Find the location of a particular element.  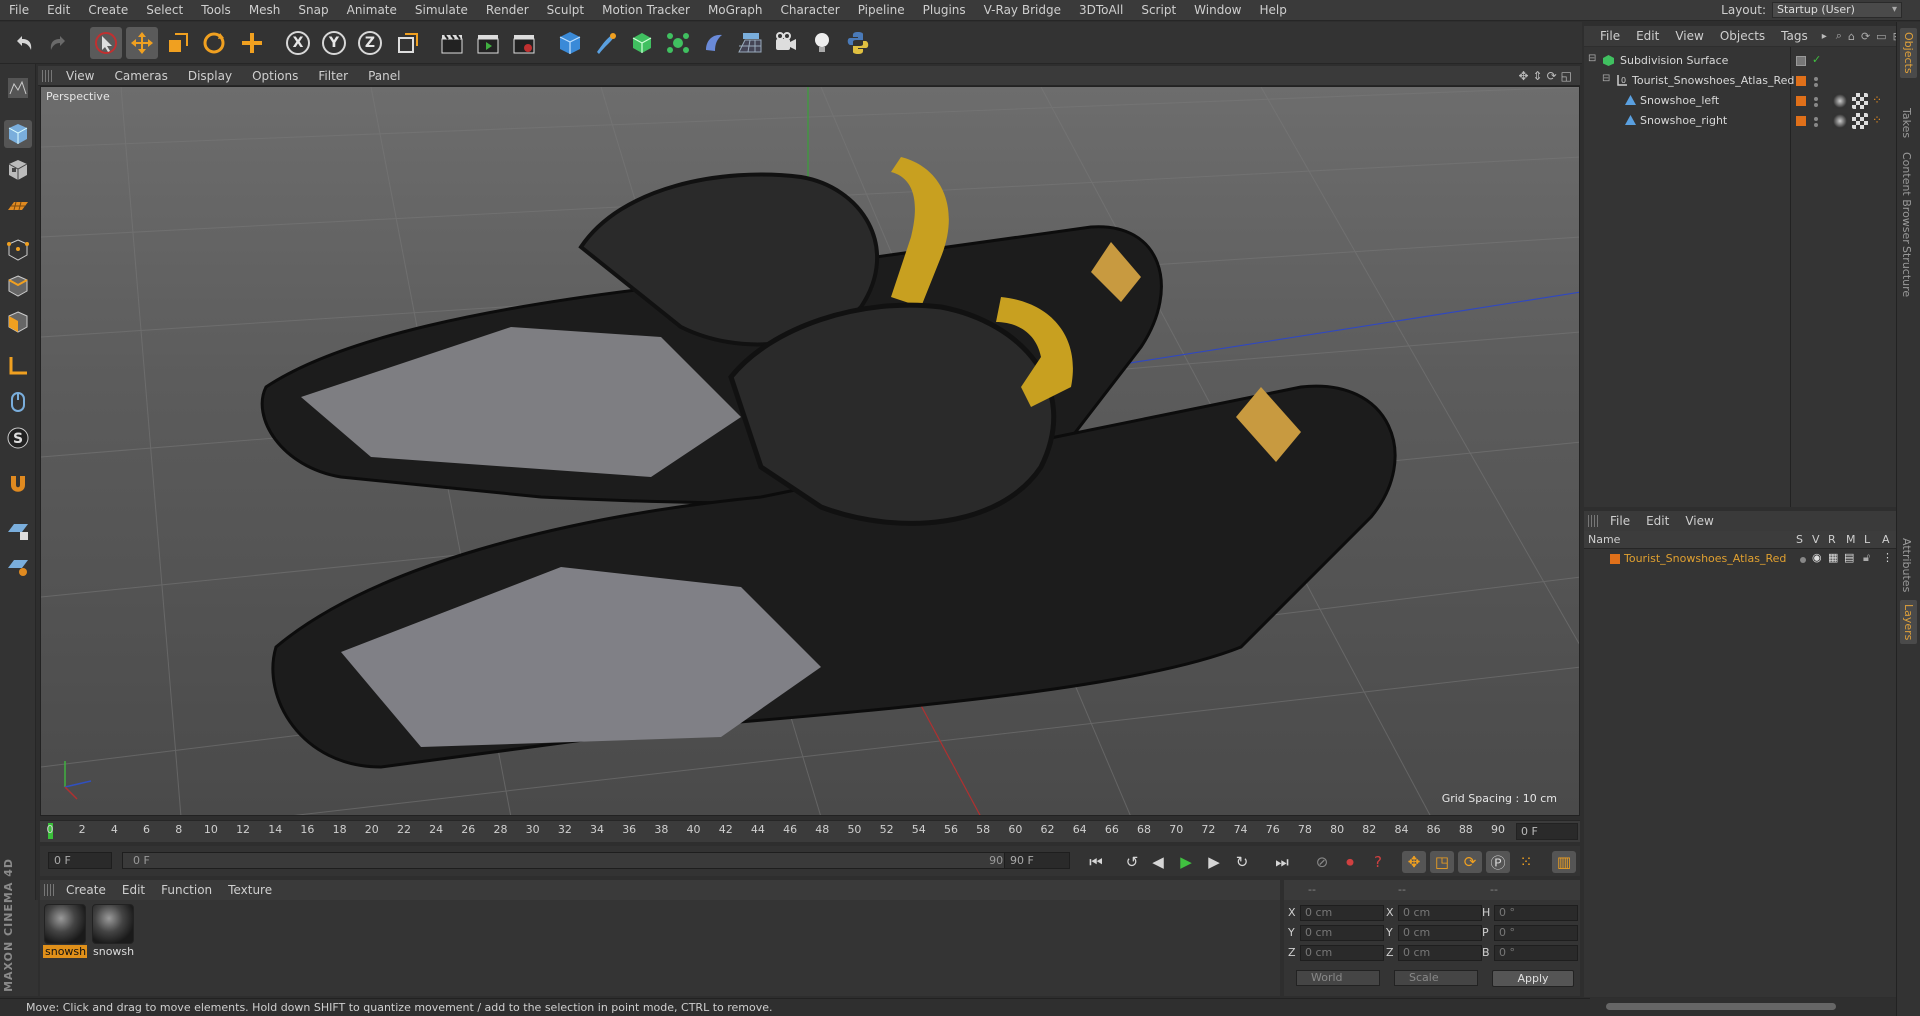

horizontal-scrollbar is located at coordinates (1743, 1007).